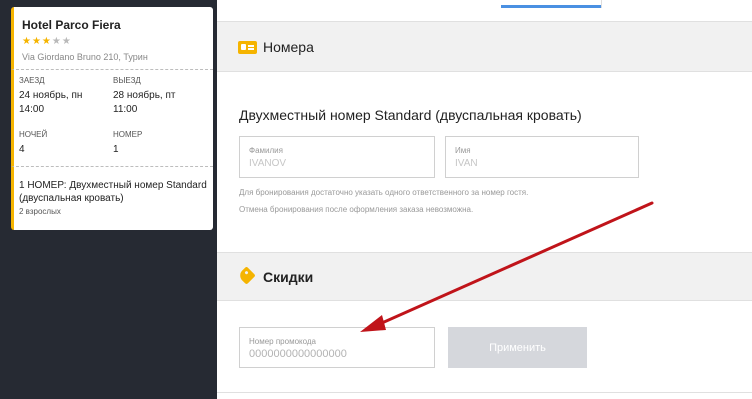 This screenshot has width=752, height=399. Describe the element at coordinates (517, 347) in the screenshot. I see `apply-promo-button: Применить` at that location.